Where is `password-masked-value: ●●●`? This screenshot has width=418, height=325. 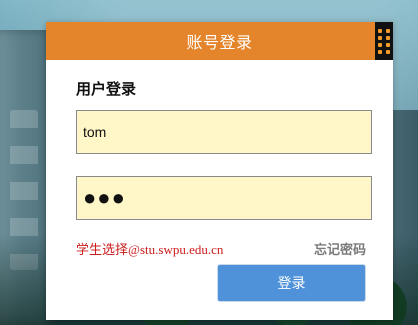
password-masked-value: ●●● is located at coordinates (104, 197).